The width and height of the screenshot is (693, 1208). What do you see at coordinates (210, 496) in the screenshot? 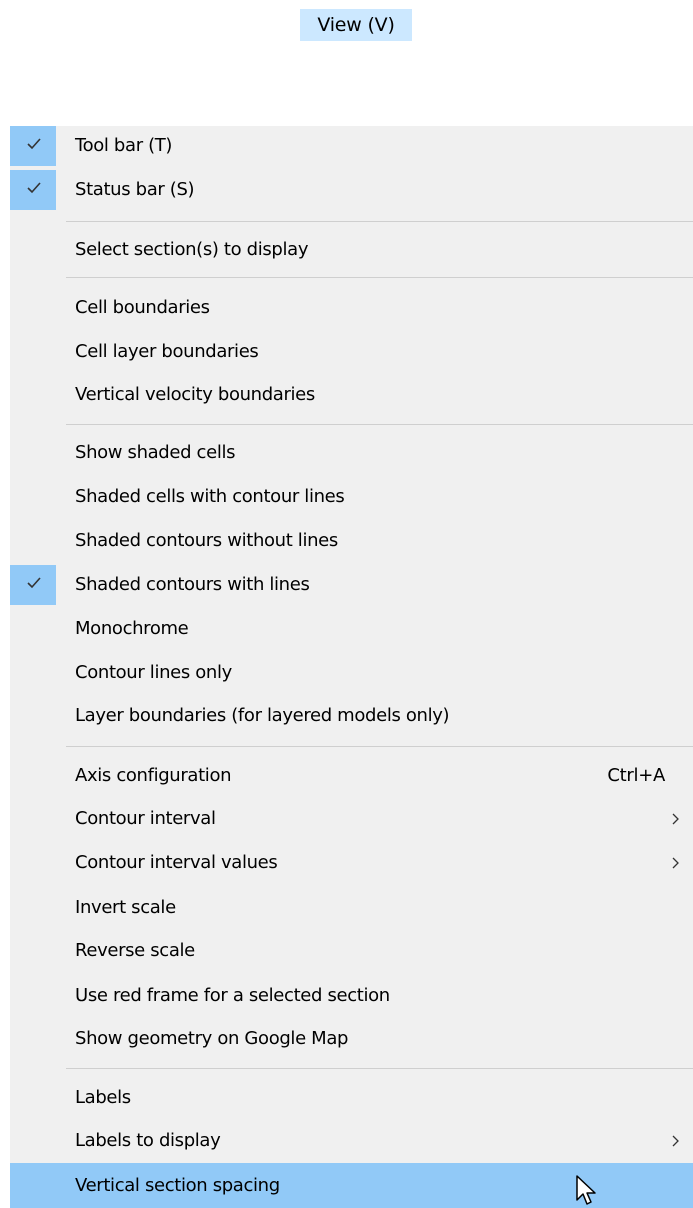
I see `menu-item-label: Shaded cells with contour lines` at bounding box center [210, 496].